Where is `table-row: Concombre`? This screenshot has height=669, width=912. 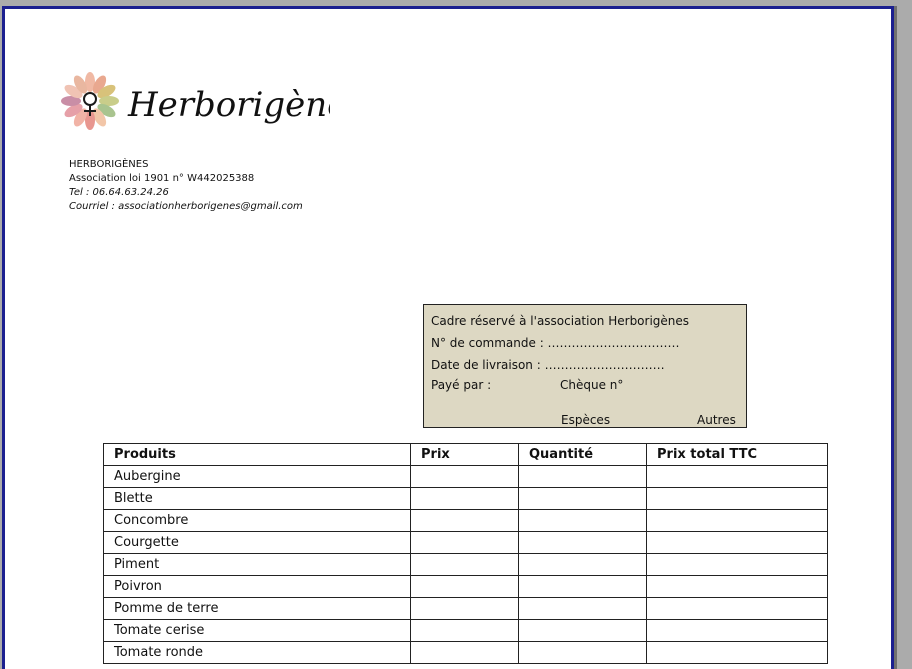 table-row: Concombre is located at coordinates (465, 520).